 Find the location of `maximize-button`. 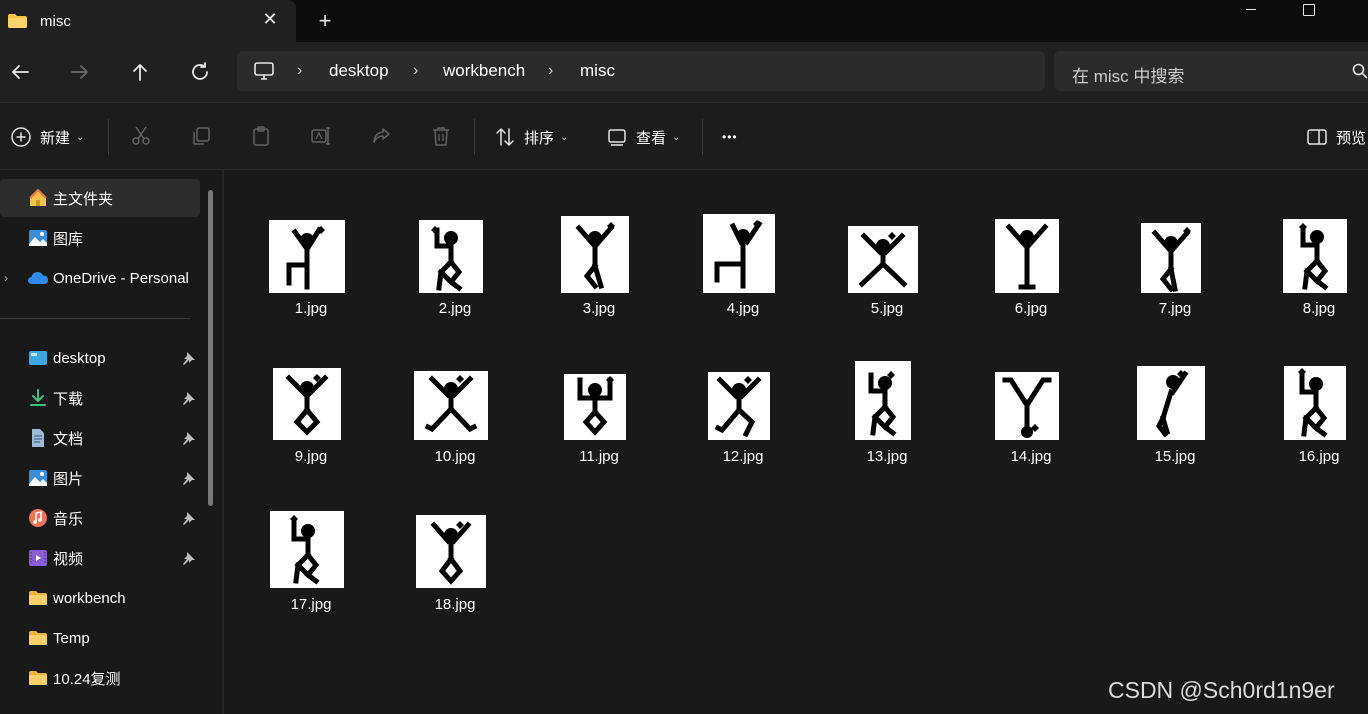

maximize-button is located at coordinates (1310, 11).